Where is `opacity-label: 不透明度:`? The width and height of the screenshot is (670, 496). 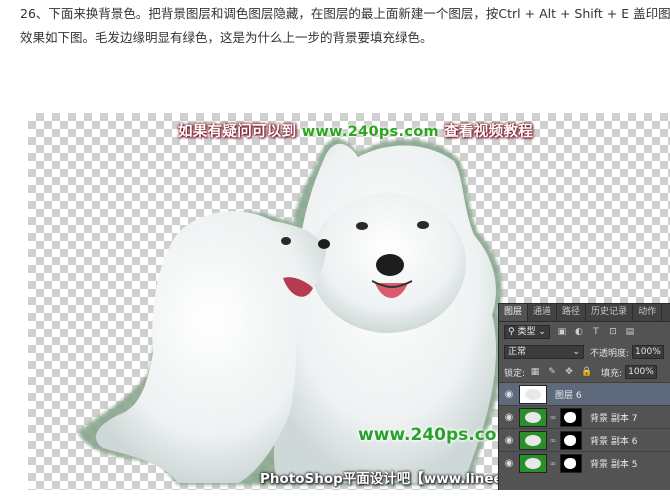
opacity-label: 不透明度: is located at coordinates (610, 353).